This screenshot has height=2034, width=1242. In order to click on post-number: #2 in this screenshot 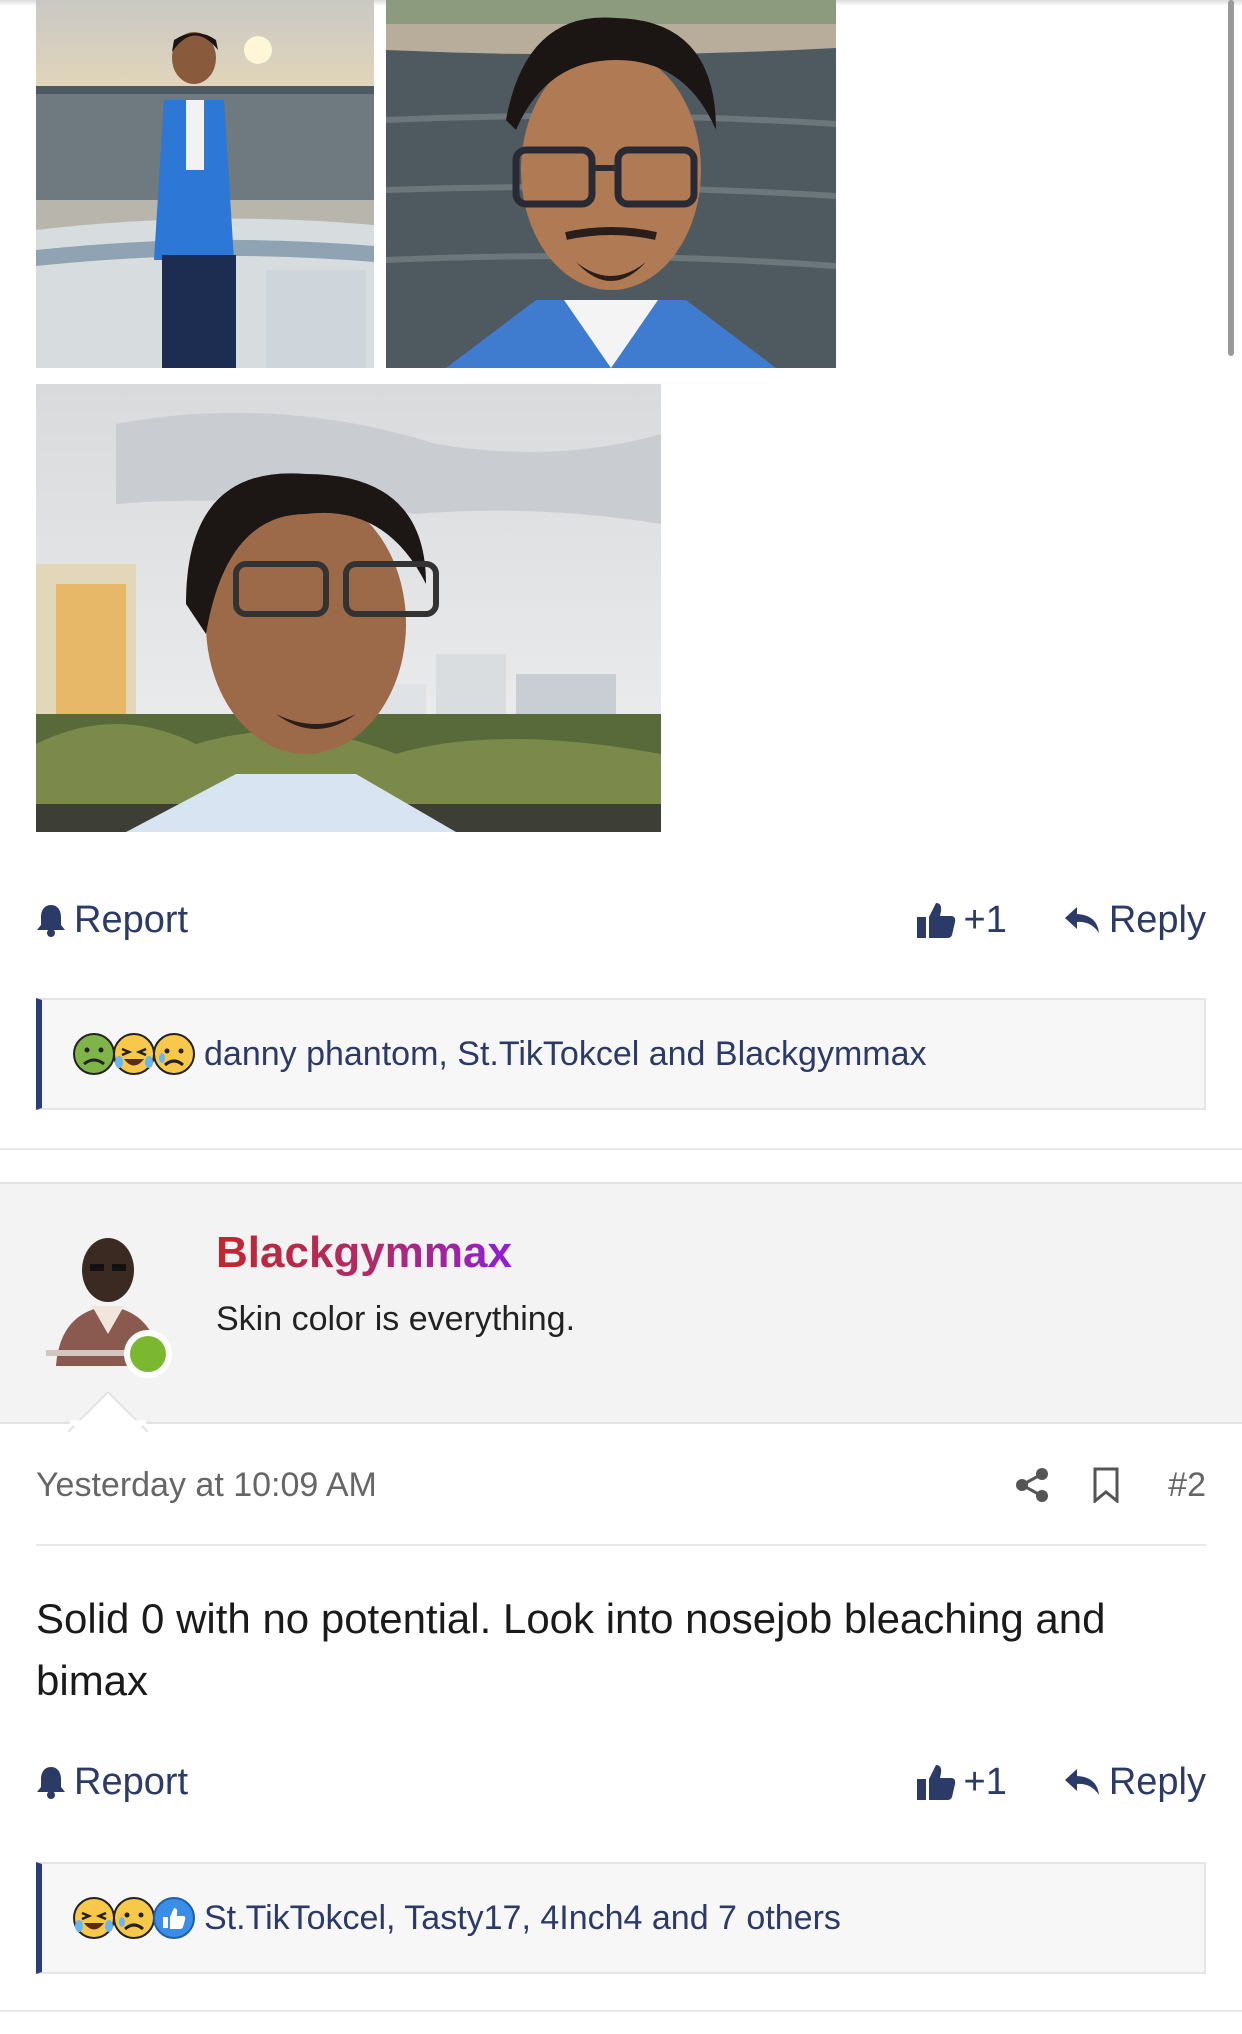, I will do `click(1187, 1485)`.